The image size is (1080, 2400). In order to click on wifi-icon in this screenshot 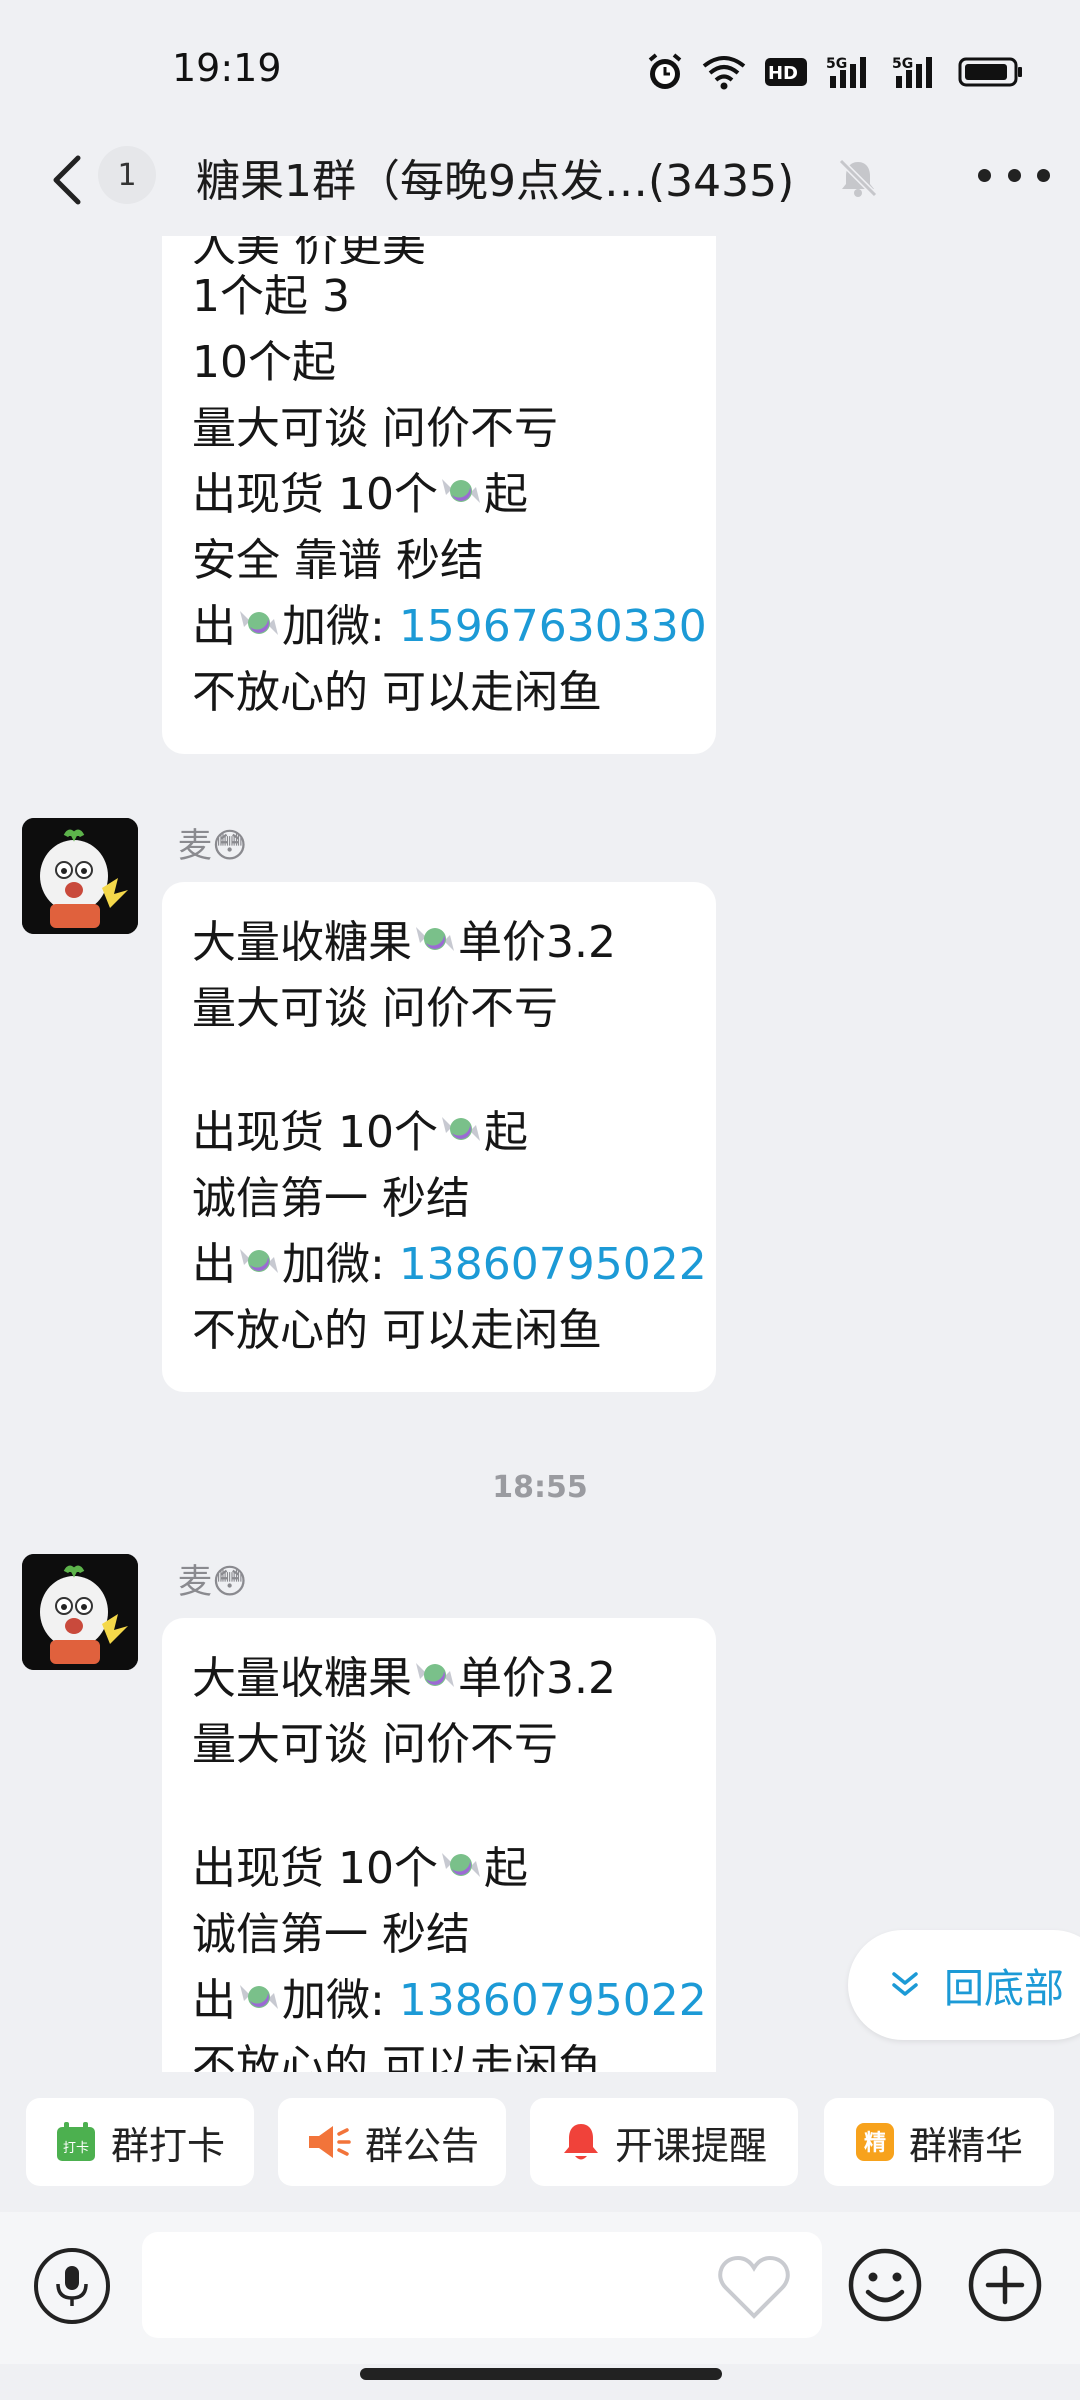, I will do `click(724, 72)`.